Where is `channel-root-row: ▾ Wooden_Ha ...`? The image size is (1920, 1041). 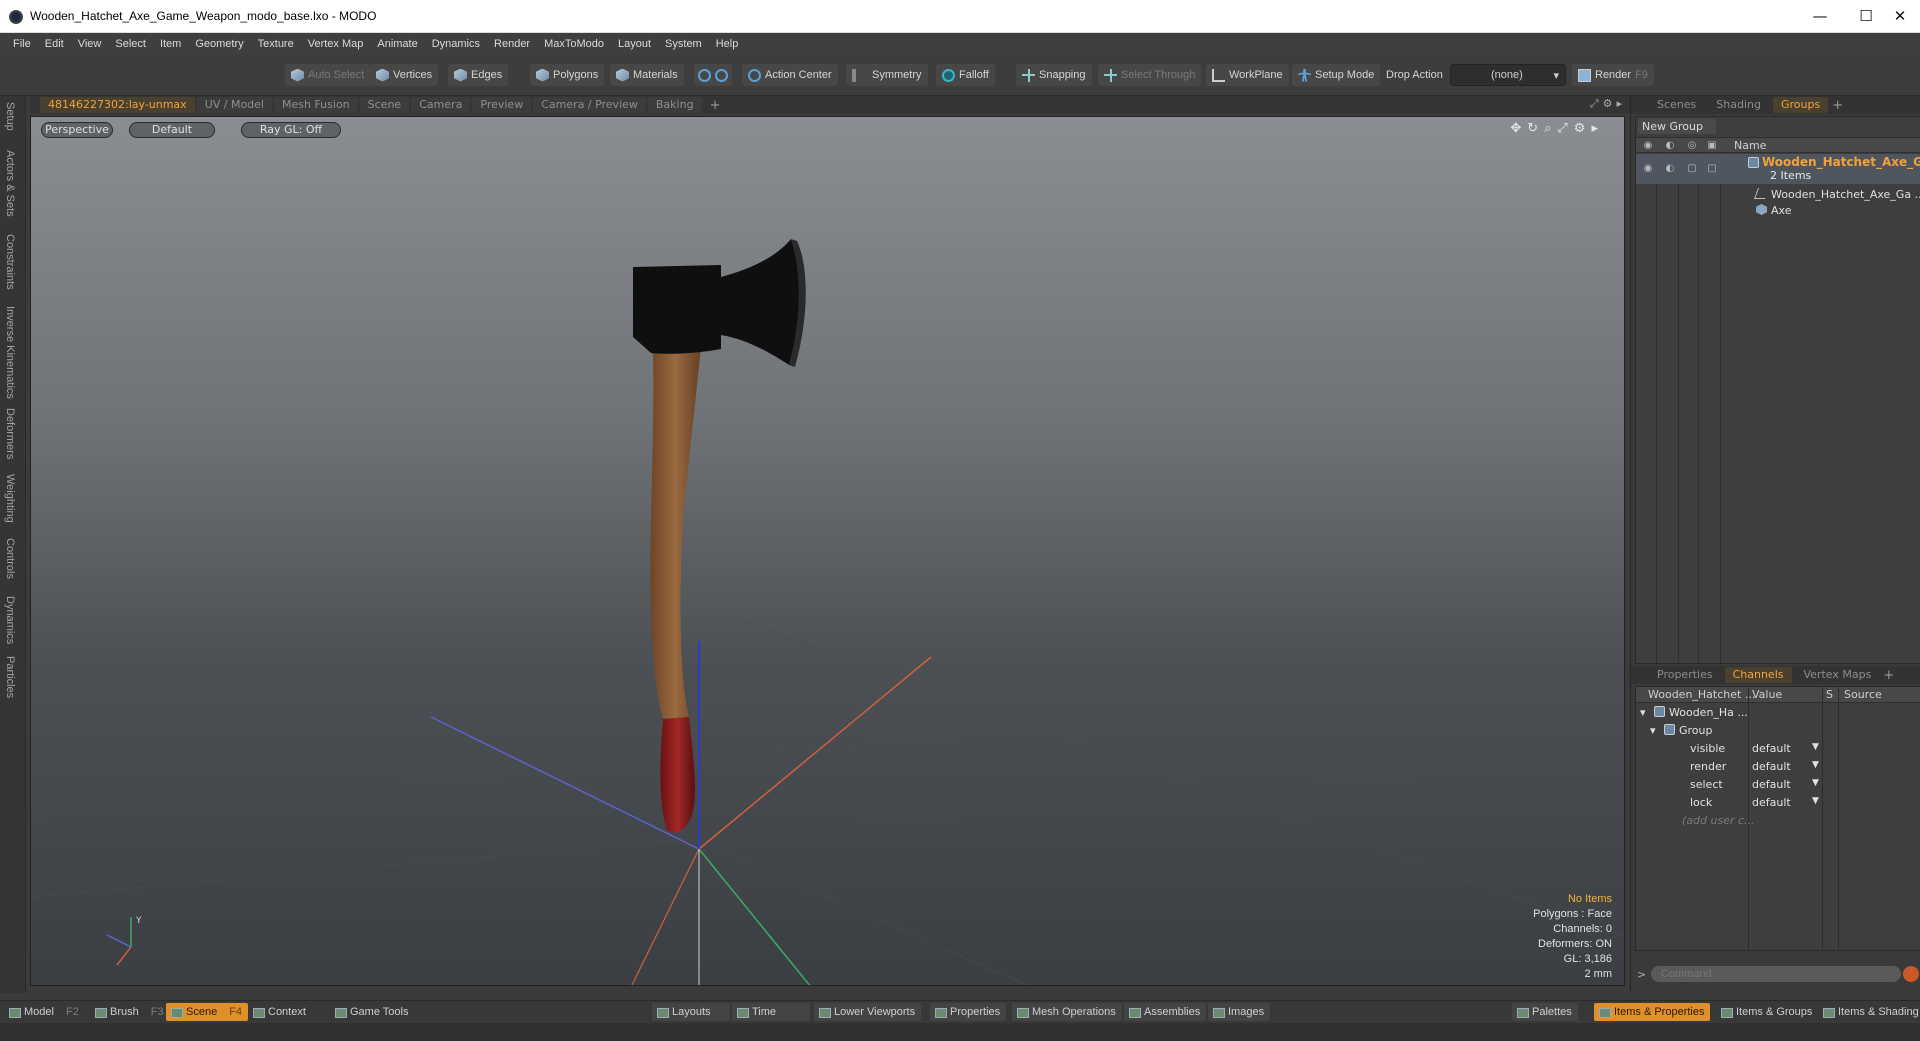 channel-root-row: ▾ Wooden_Ha ... is located at coordinates (1778, 712).